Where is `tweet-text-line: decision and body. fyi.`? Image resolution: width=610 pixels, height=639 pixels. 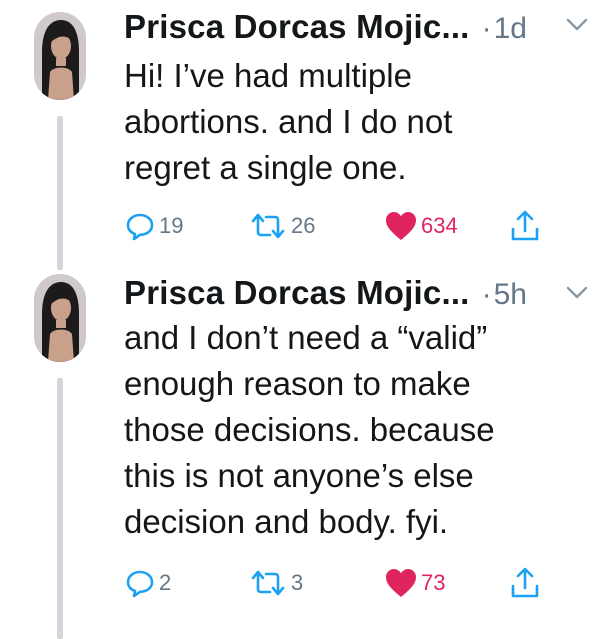
tweet-text-line: decision and body. fyi. is located at coordinates (286, 521).